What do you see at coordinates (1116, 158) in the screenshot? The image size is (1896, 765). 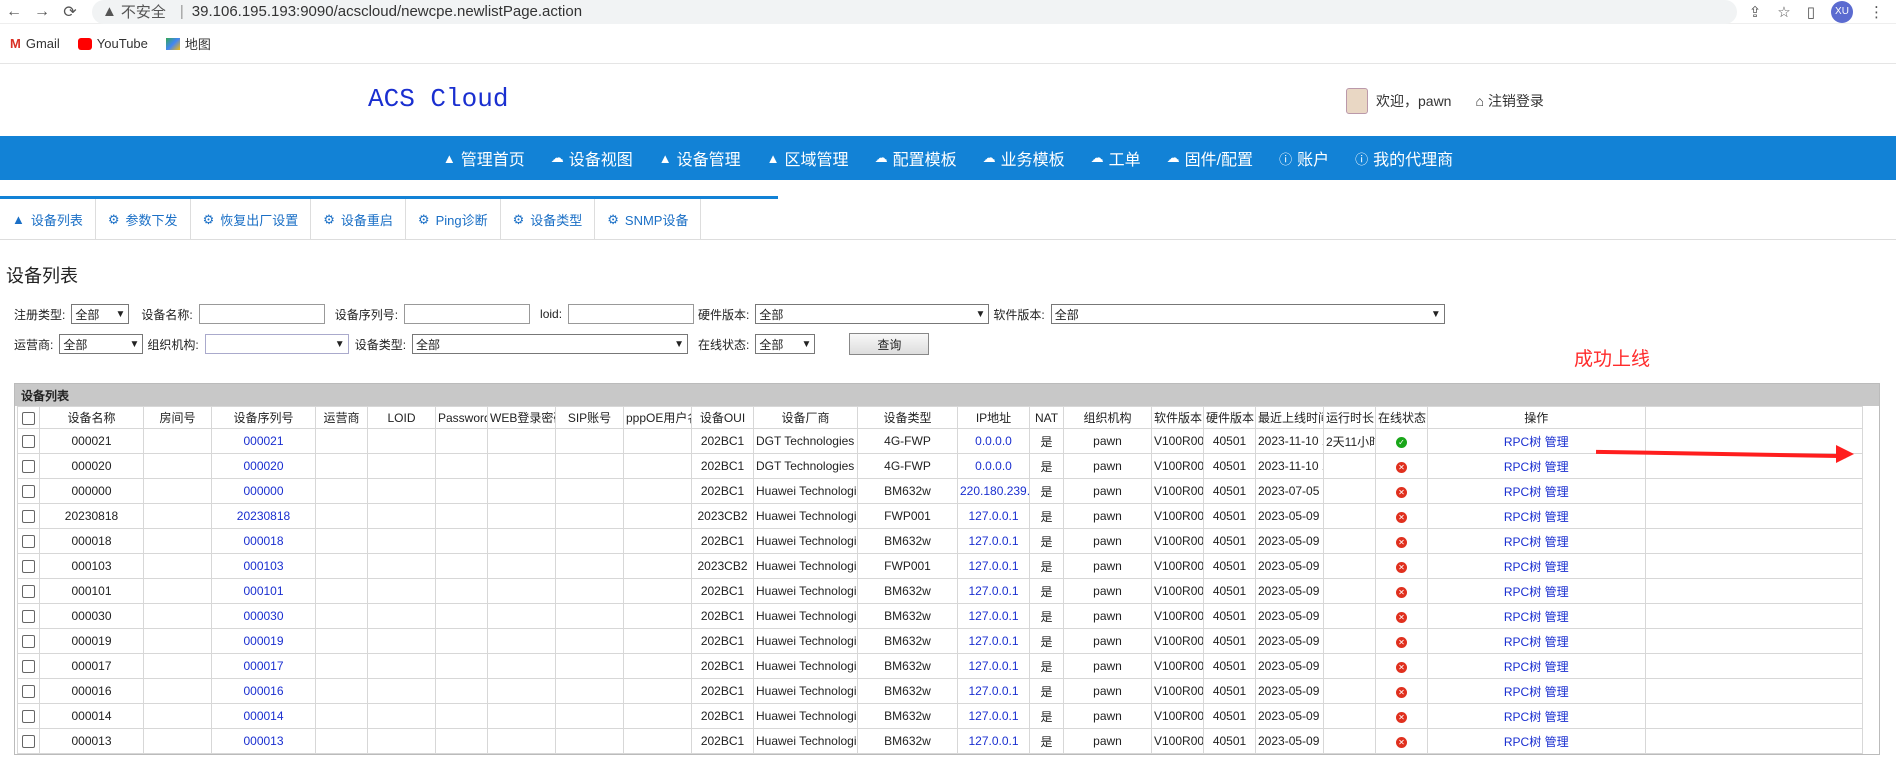 I see `nav-work-order: ☁ 工单` at bounding box center [1116, 158].